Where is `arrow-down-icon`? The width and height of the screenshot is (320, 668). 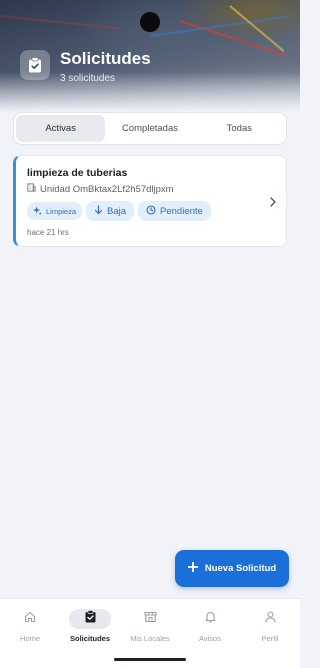 arrow-down-icon is located at coordinates (98, 211).